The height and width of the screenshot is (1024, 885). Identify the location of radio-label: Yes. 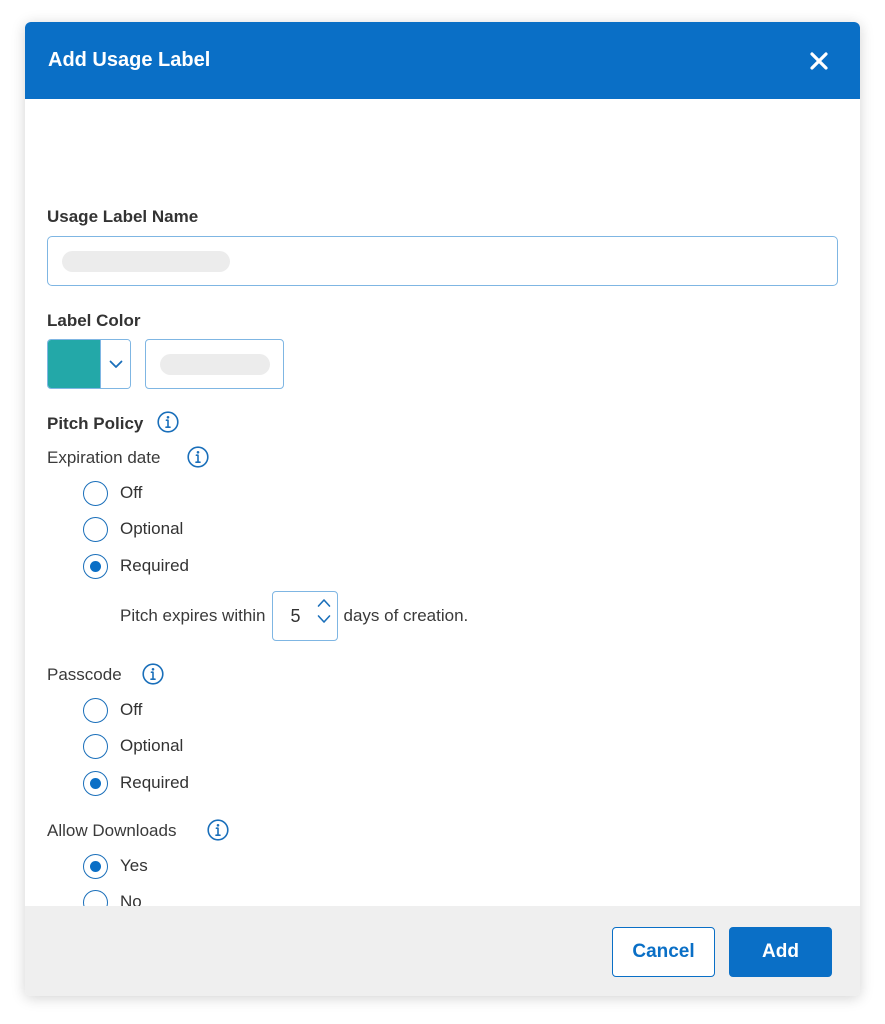
(134, 865).